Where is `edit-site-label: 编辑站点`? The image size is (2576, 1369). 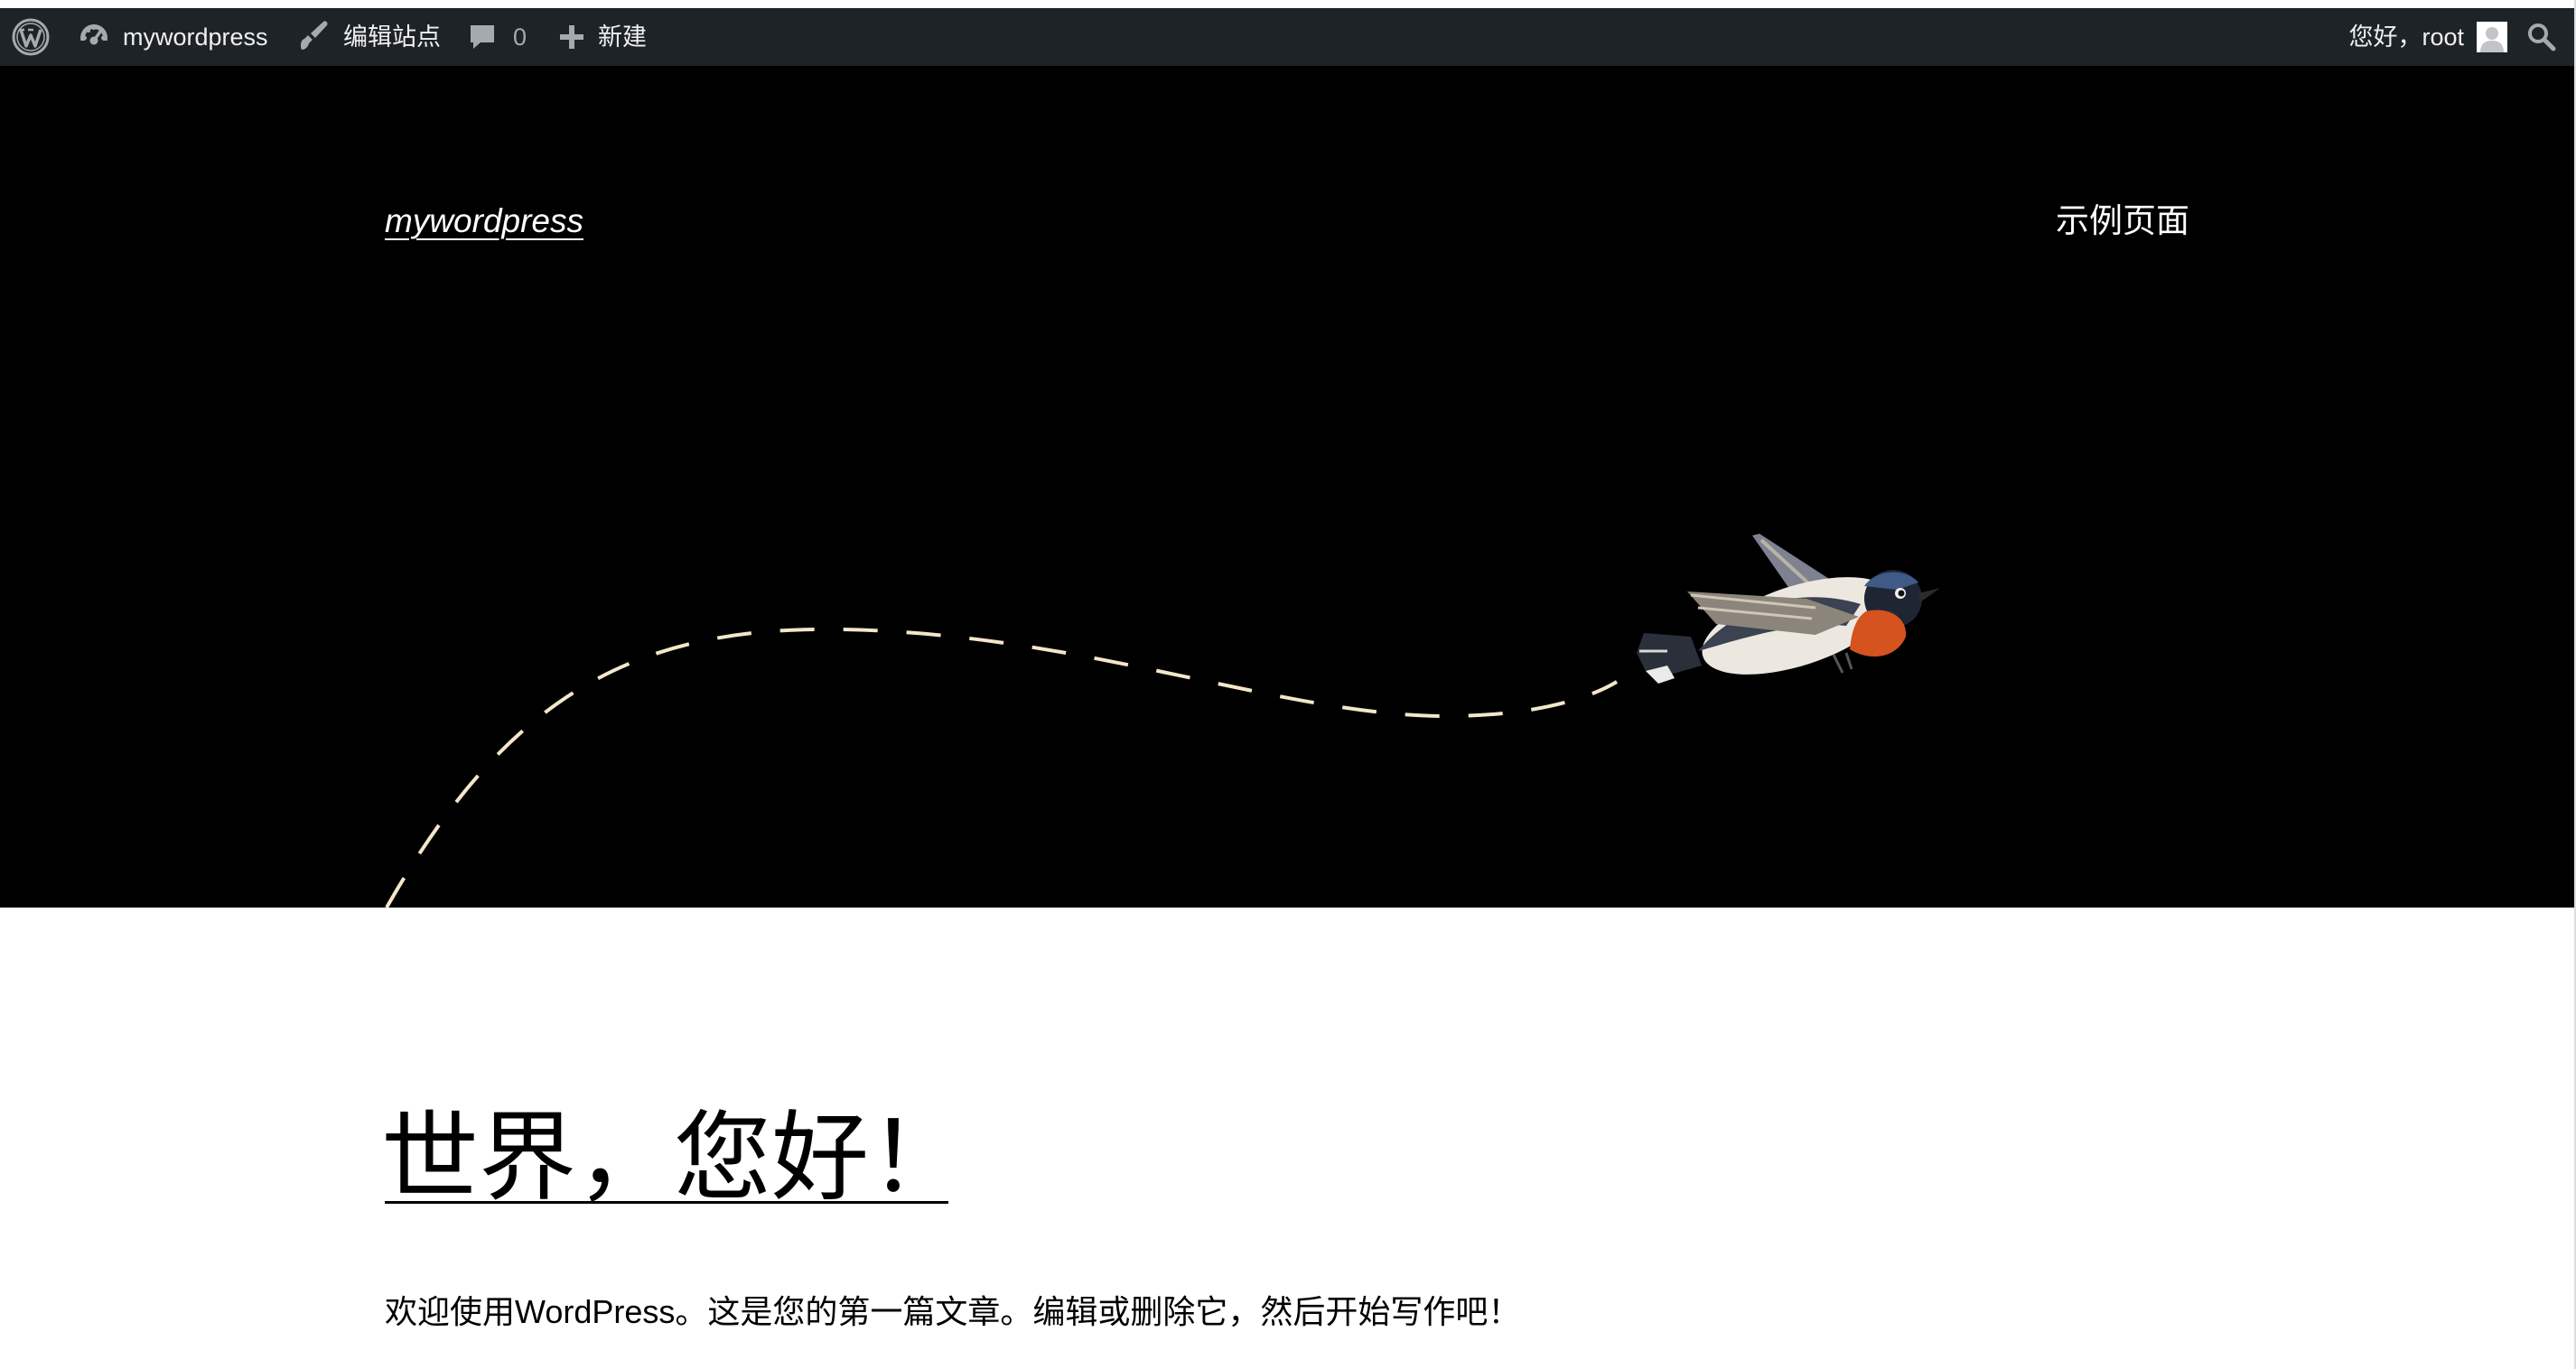 edit-site-label: 编辑站点 is located at coordinates (392, 37).